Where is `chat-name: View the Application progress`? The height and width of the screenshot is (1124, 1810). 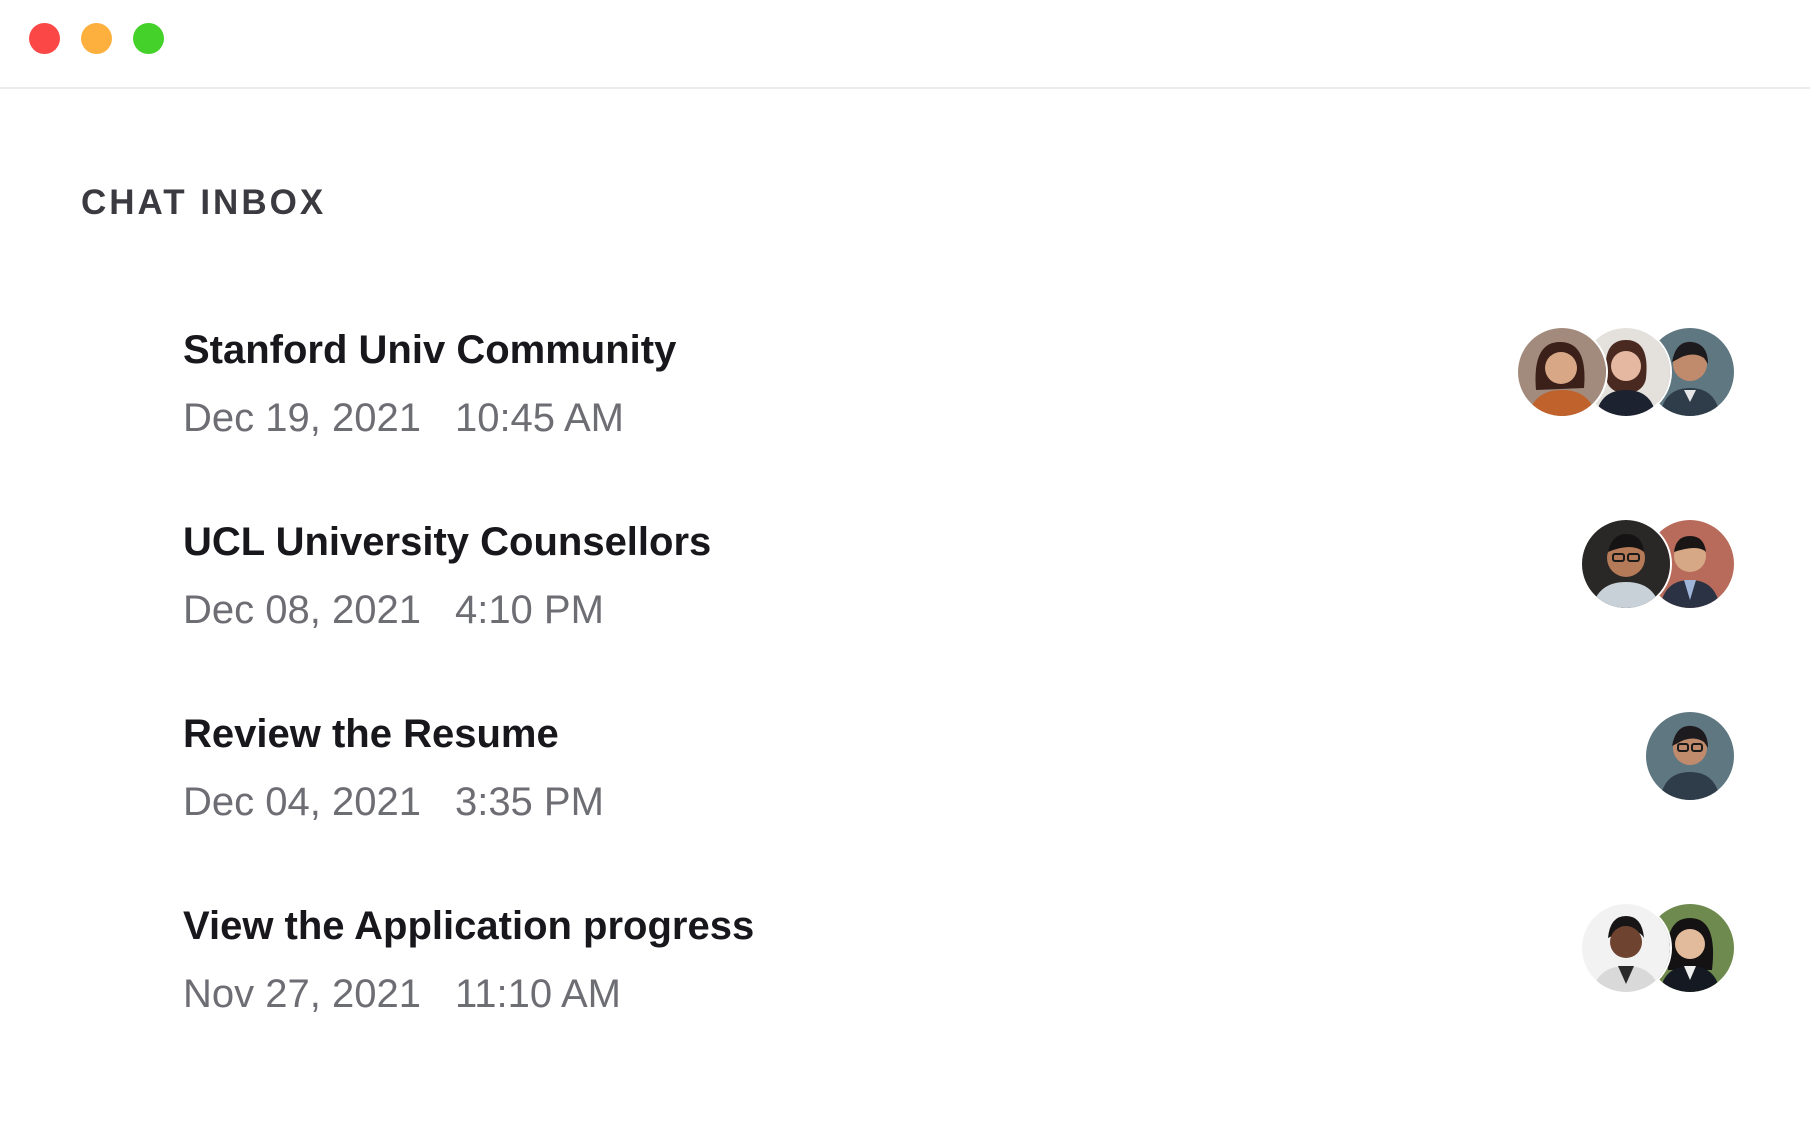 chat-name: View the Application progress is located at coordinates (469, 926).